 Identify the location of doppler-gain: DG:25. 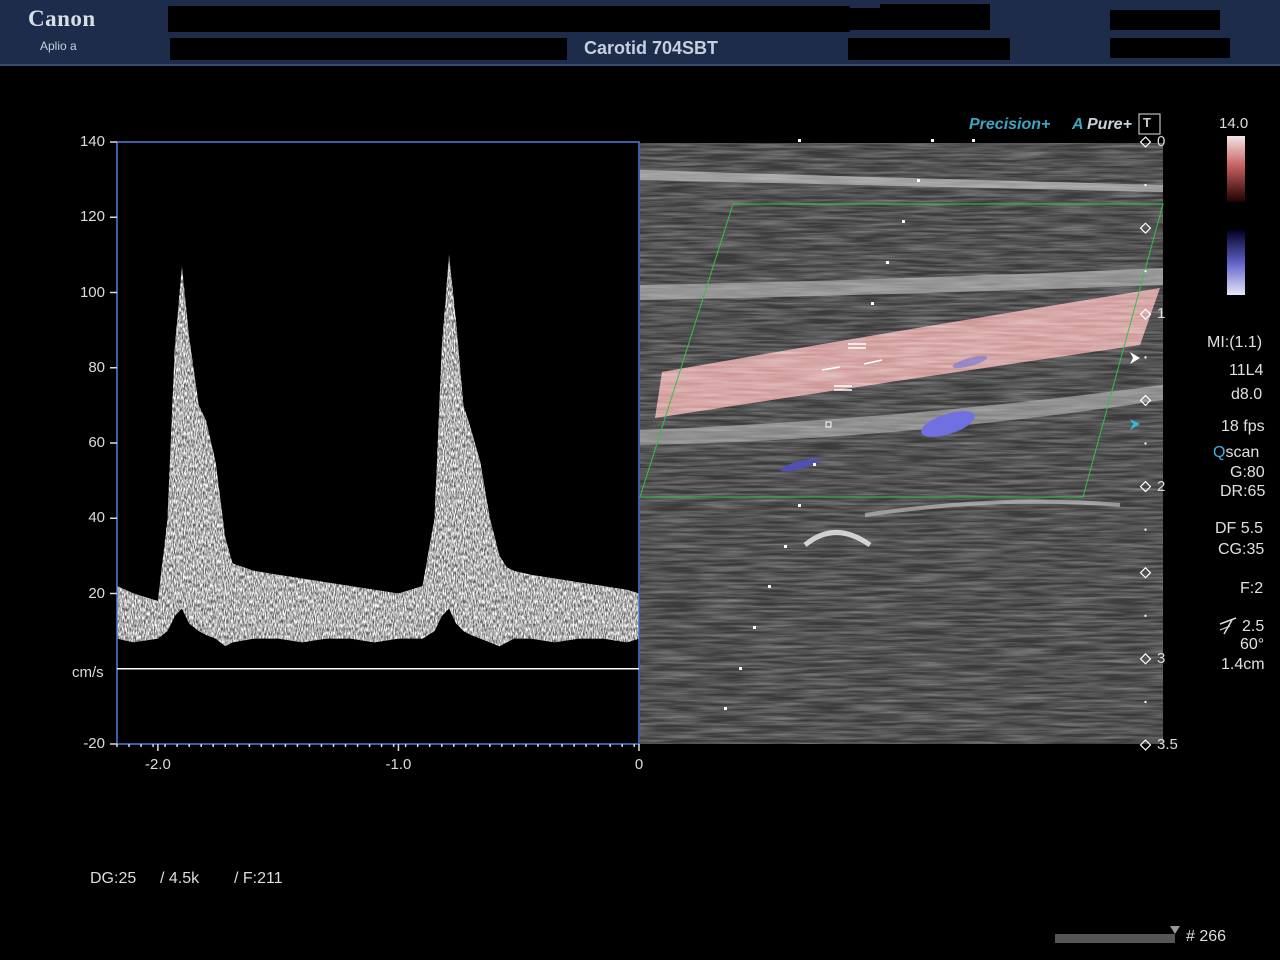
(113, 878).